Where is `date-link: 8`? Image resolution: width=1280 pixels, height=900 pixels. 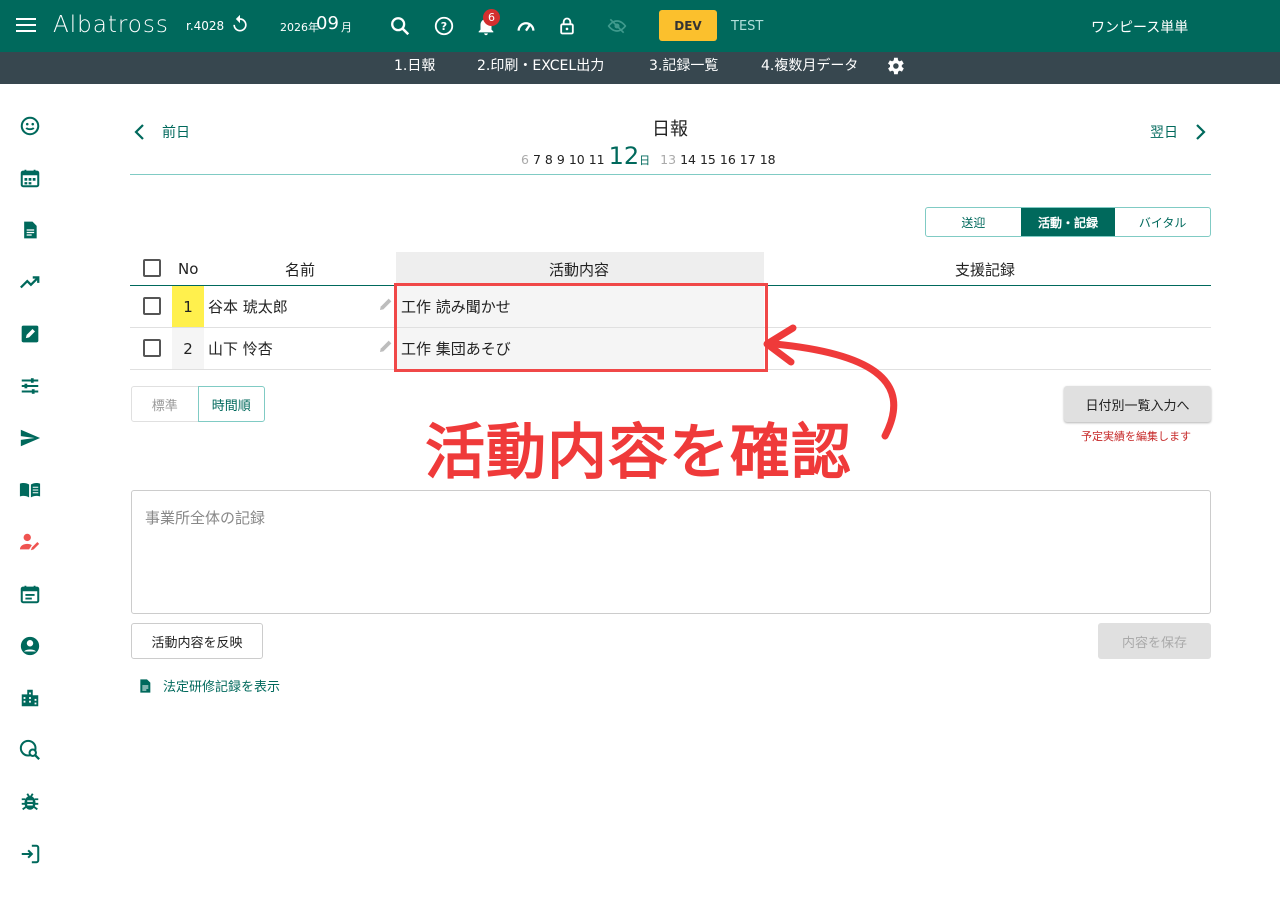 date-link: 8 is located at coordinates (549, 159).